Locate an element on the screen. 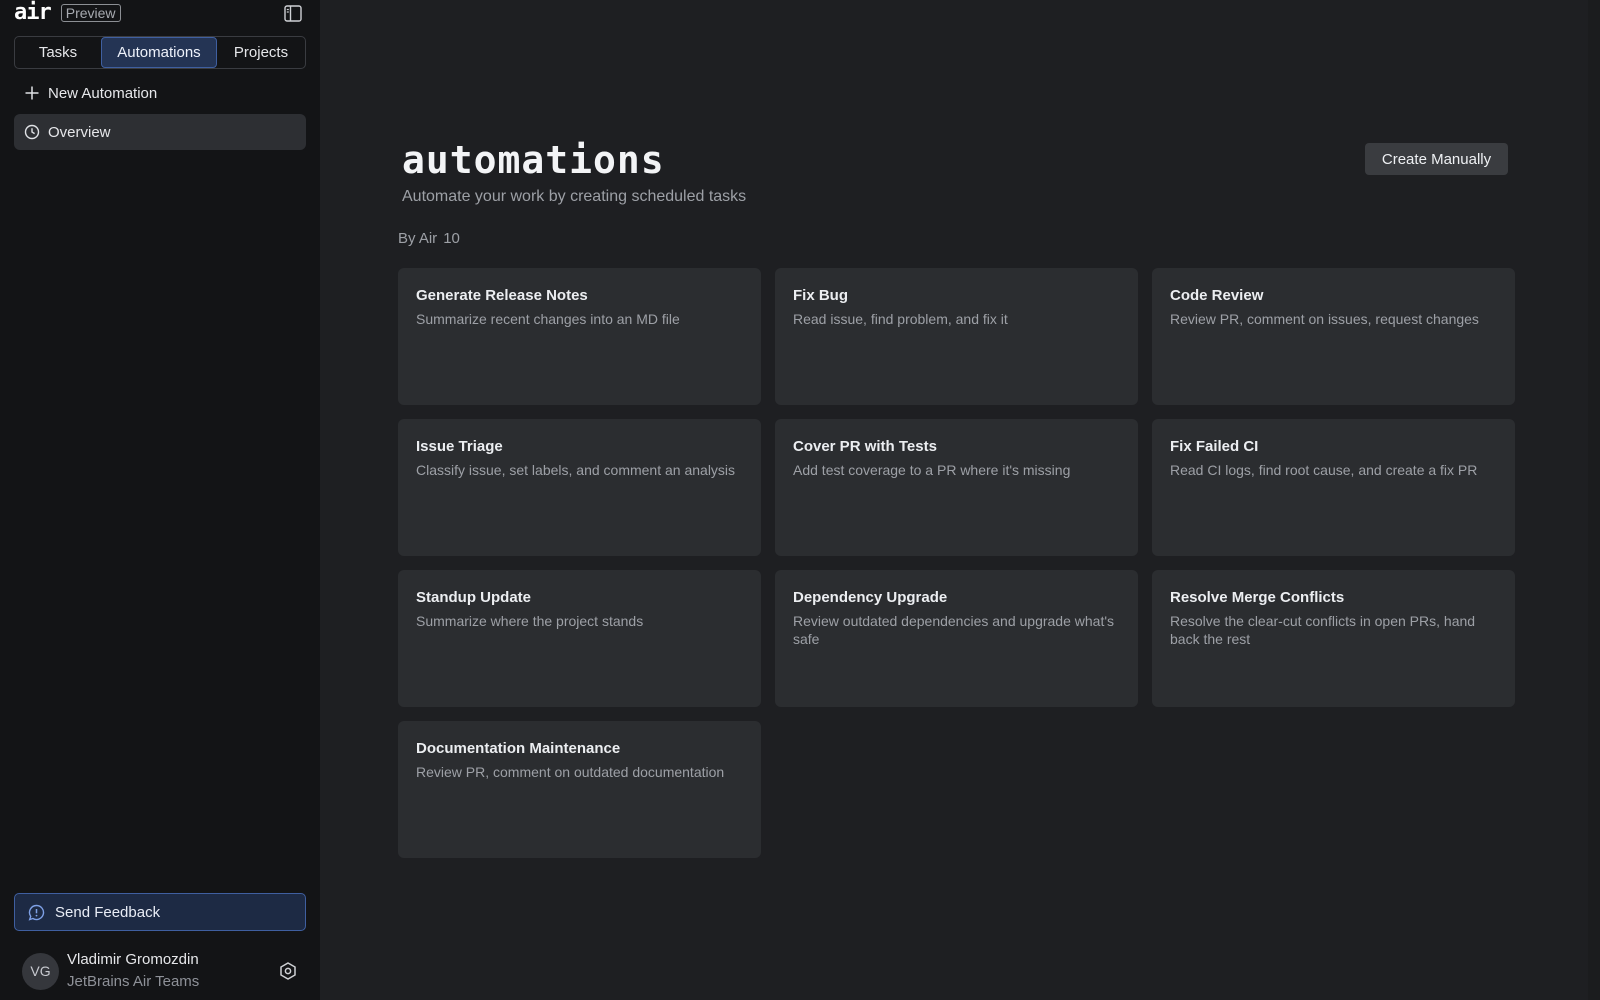  window-edge is located at coordinates (1594, 500).